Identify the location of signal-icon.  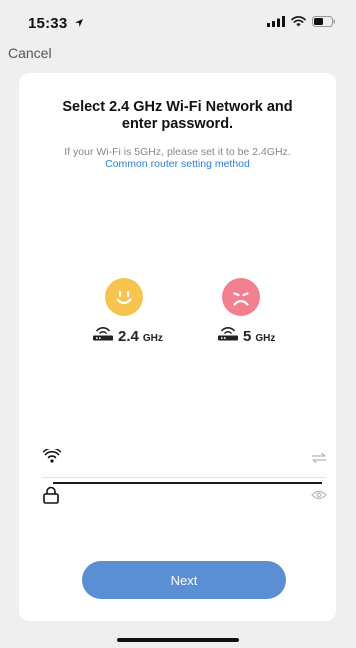
(276, 21).